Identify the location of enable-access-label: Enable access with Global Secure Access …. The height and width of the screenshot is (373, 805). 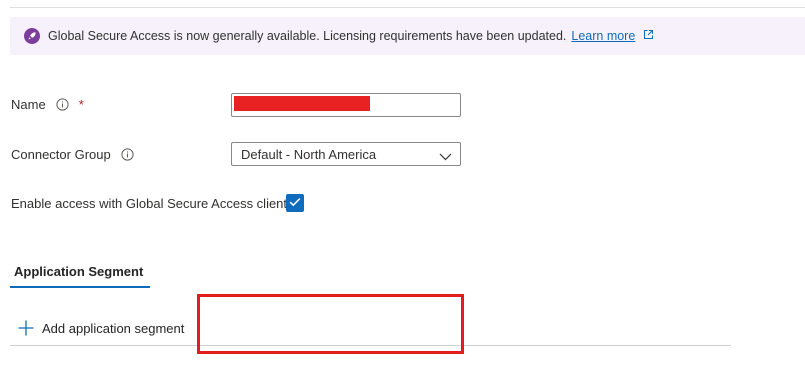
(149, 203).